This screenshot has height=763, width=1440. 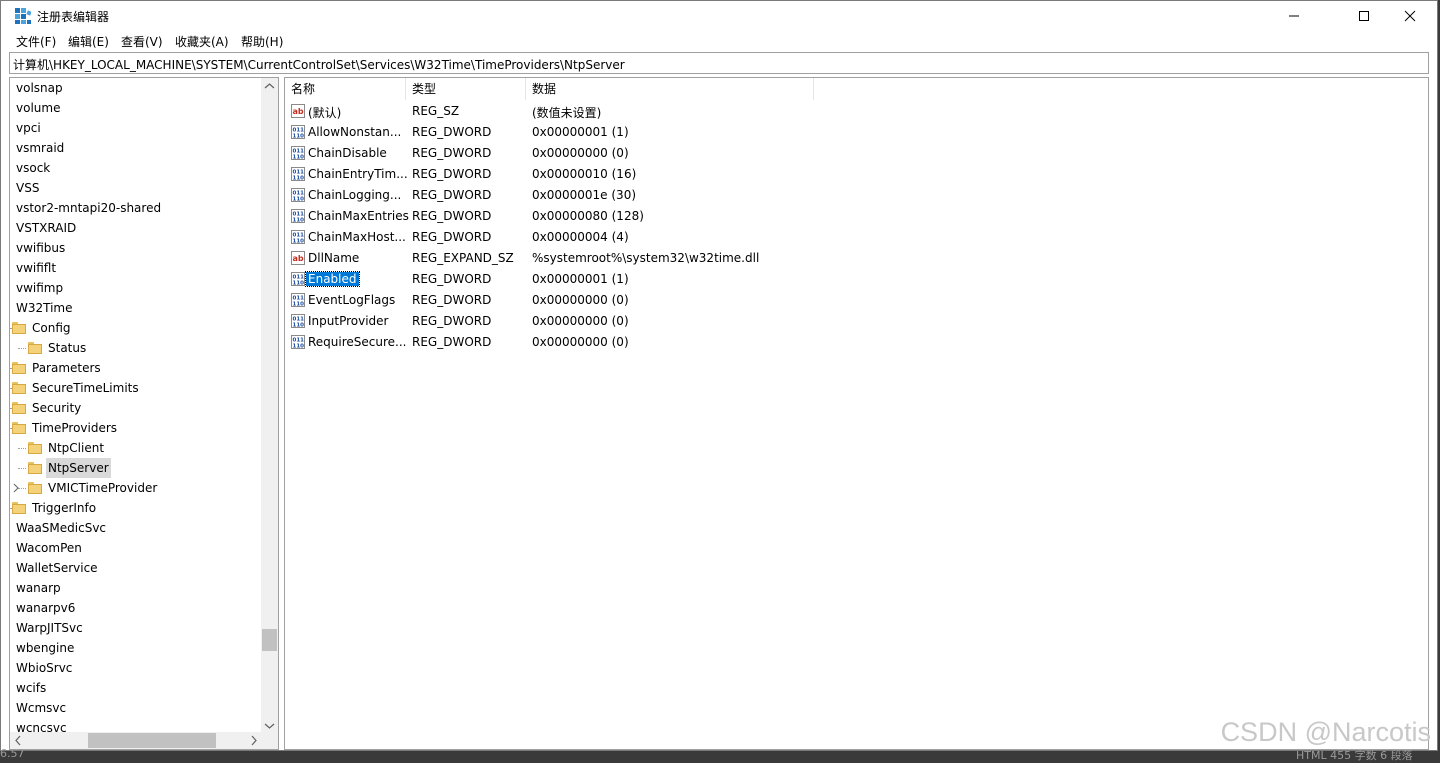 I want to click on tree-vertical-scrollbar, so click(x=269, y=406).